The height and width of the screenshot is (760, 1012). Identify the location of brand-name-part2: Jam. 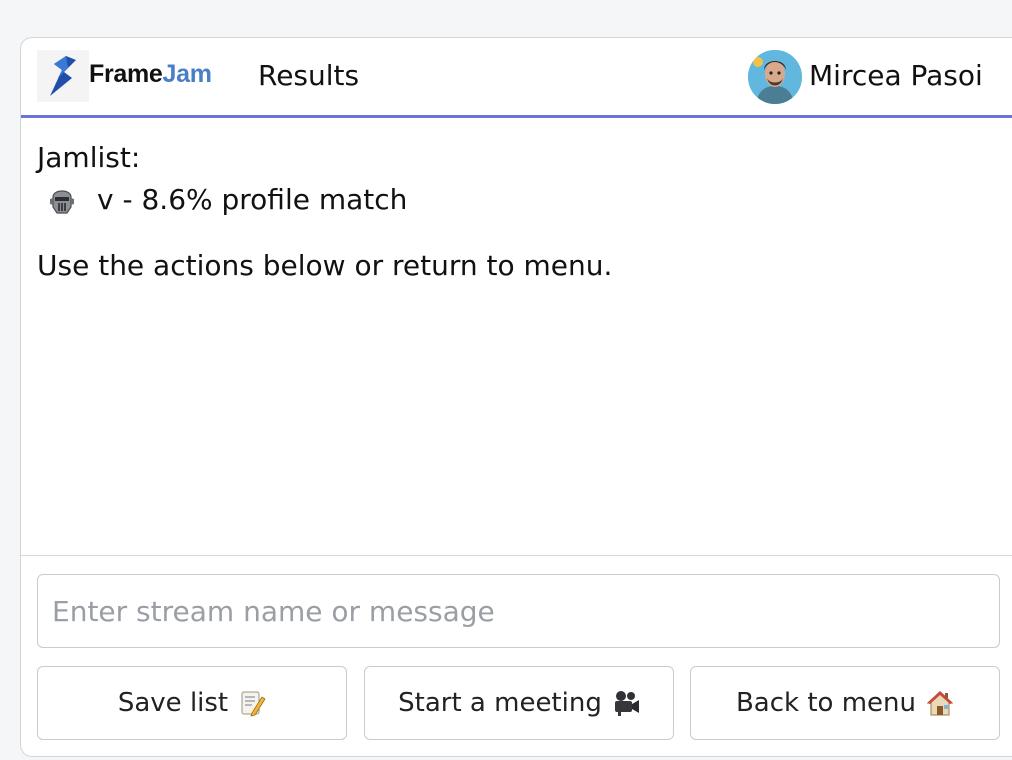
(187, 74).